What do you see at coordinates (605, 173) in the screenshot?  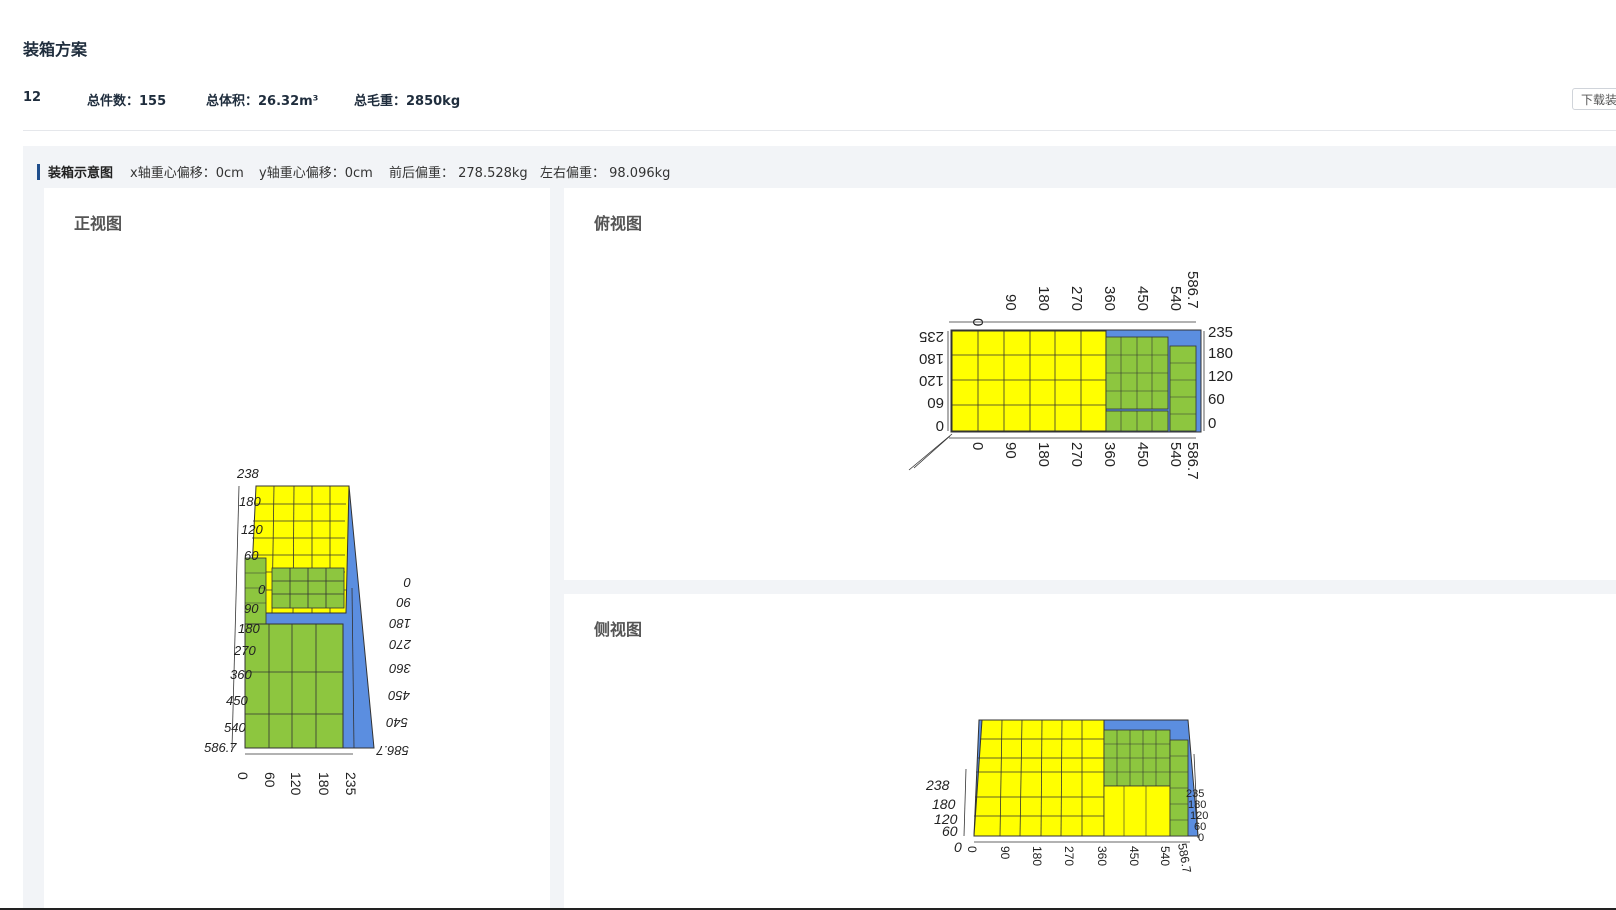 I see `left-right-stat: 左右偏重： 98.096kg` at bounding box center [605, 173].